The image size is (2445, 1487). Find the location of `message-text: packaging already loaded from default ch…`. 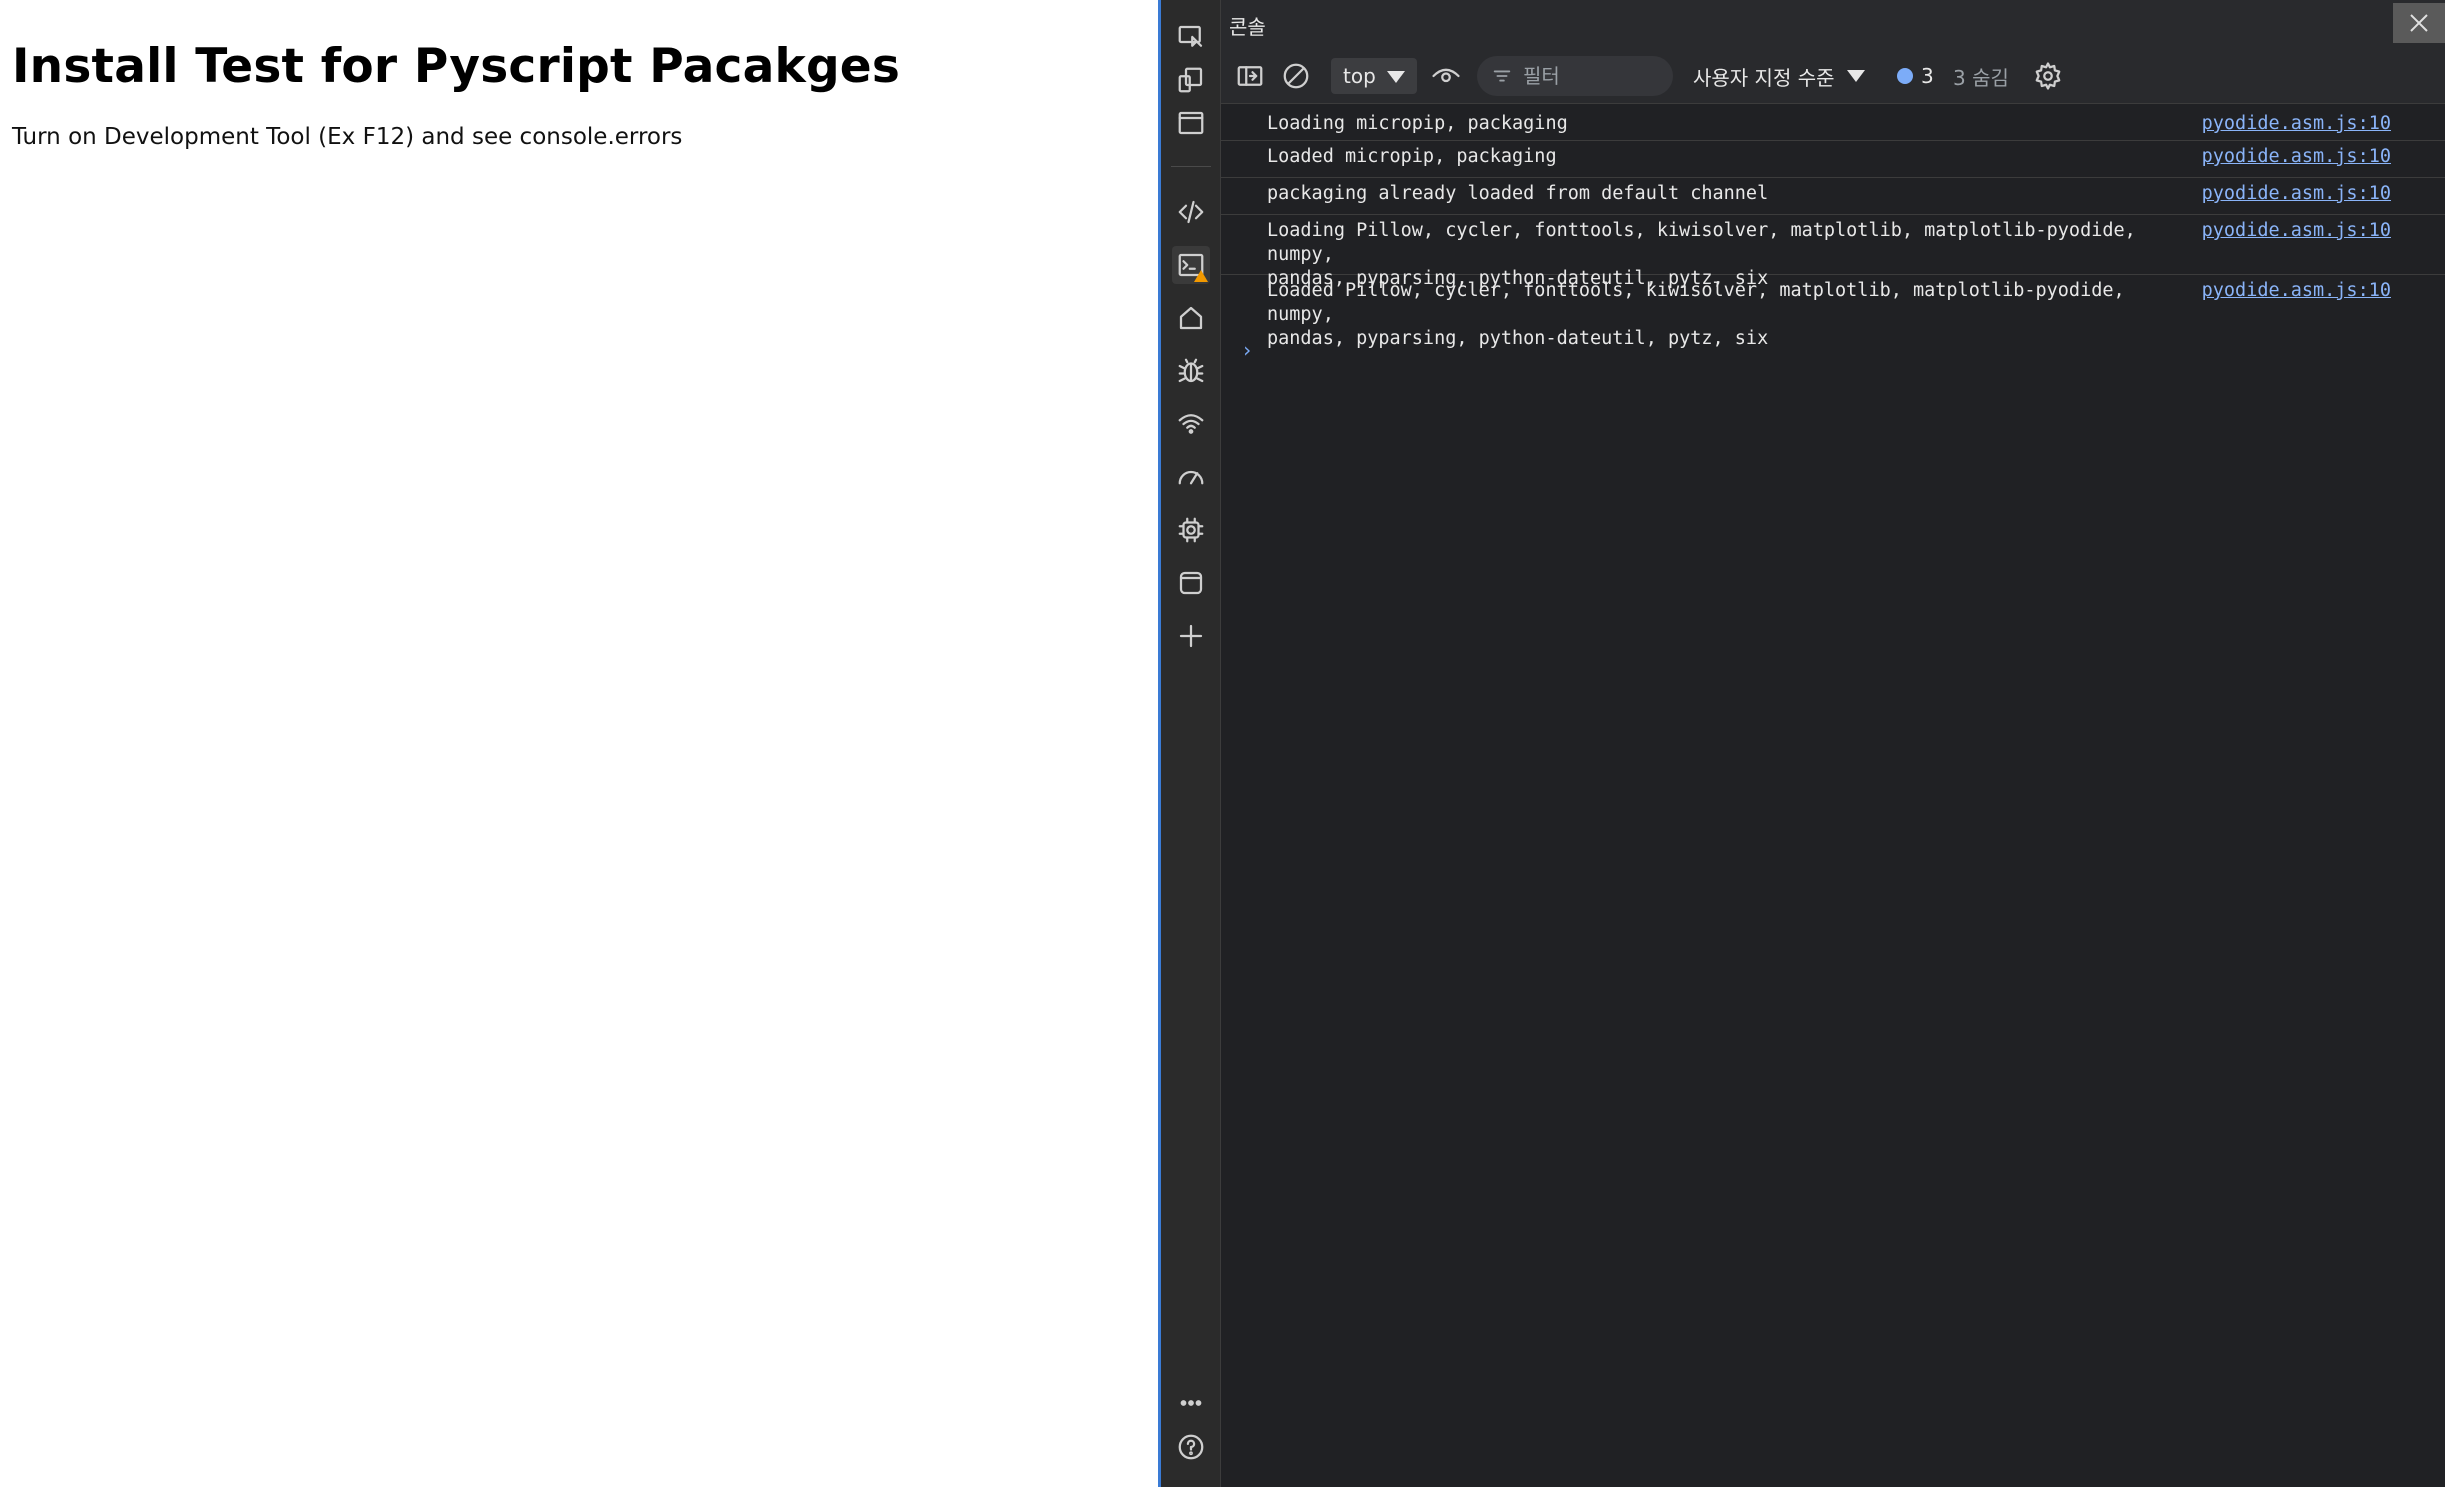

message-text: packaging already loaded from default ch… is located at coordinates (1518, 193).